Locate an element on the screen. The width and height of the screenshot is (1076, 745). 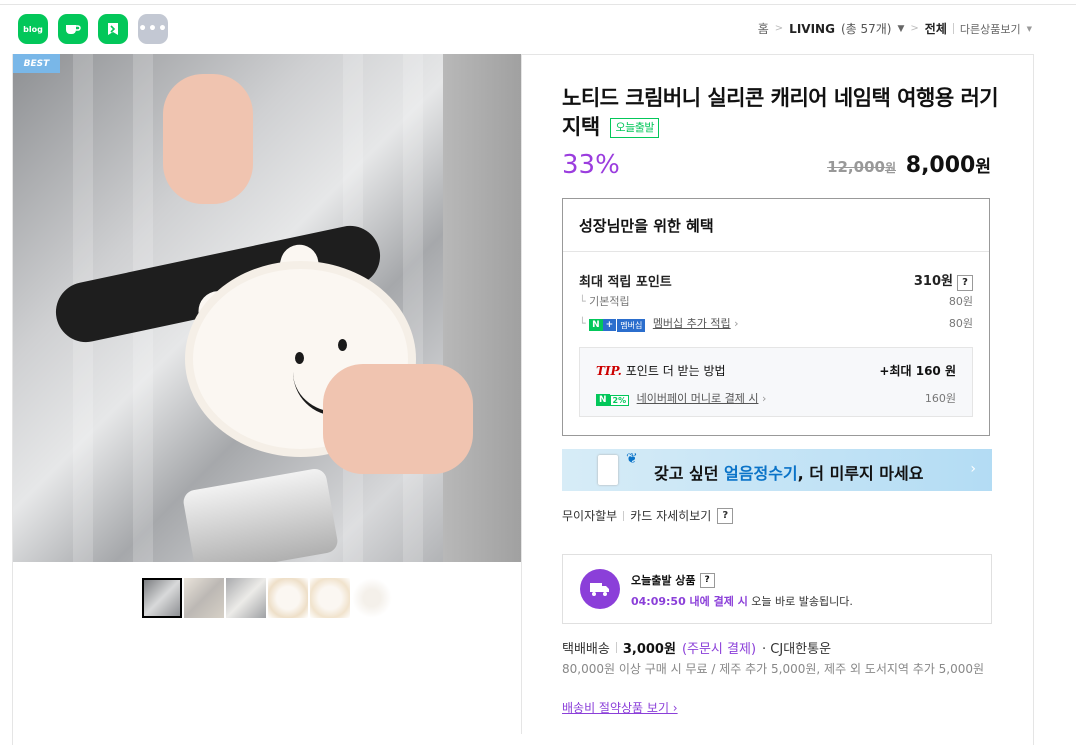
image-divider is located at coordinates (521, 394).